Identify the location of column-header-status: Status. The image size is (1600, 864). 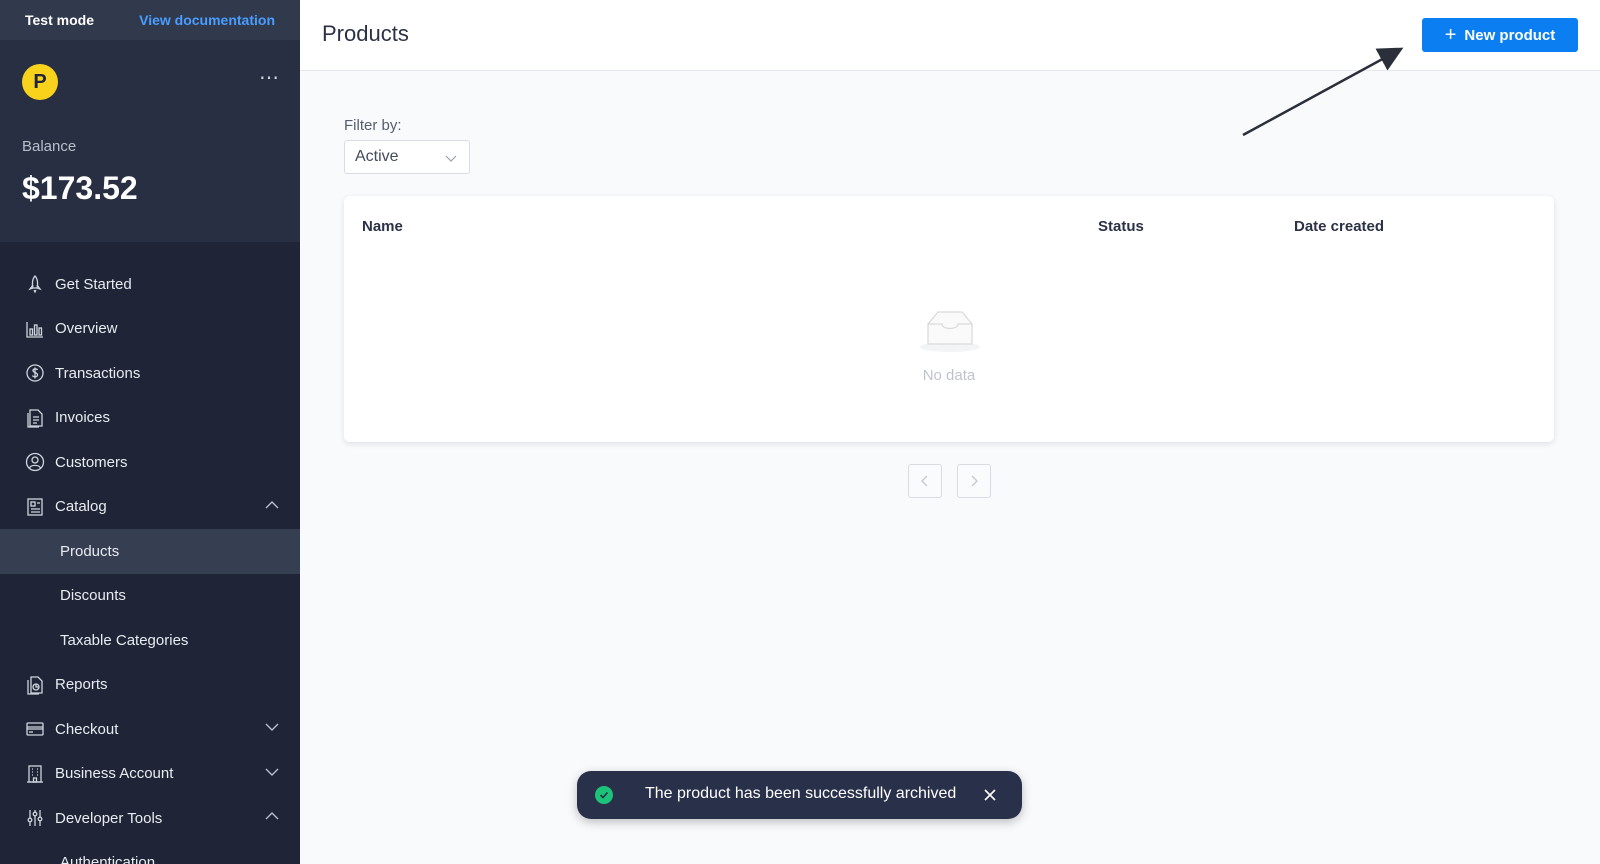
(1121, 226).